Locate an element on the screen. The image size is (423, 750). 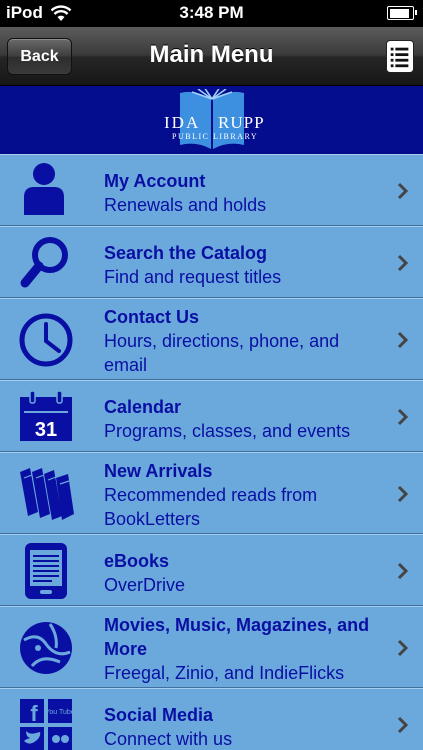
library-banner: IDA RUPP PUBLIC LIBRARY is located at coordinates (211, 120).